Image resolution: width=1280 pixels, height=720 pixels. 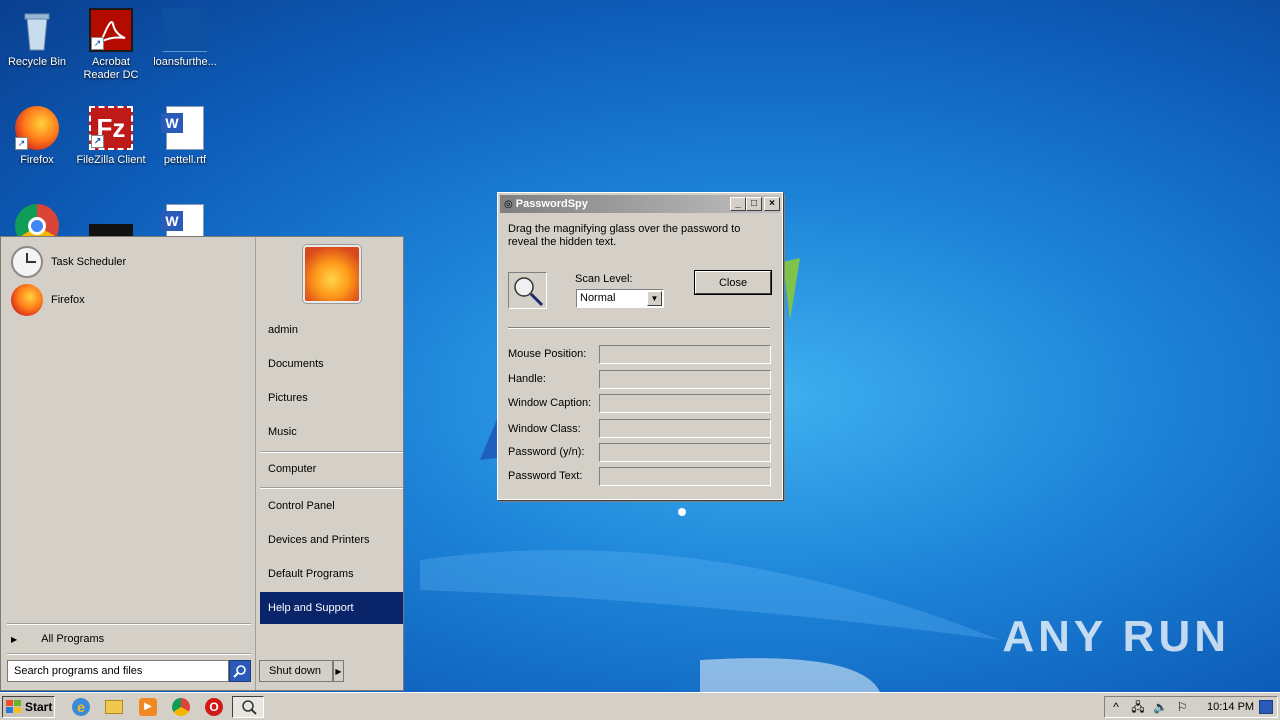 What do you see at coordinates (331, 574) in the screenshot?
I see `start-link-default-programs: Default Programs` at bounding box center [331, 574].